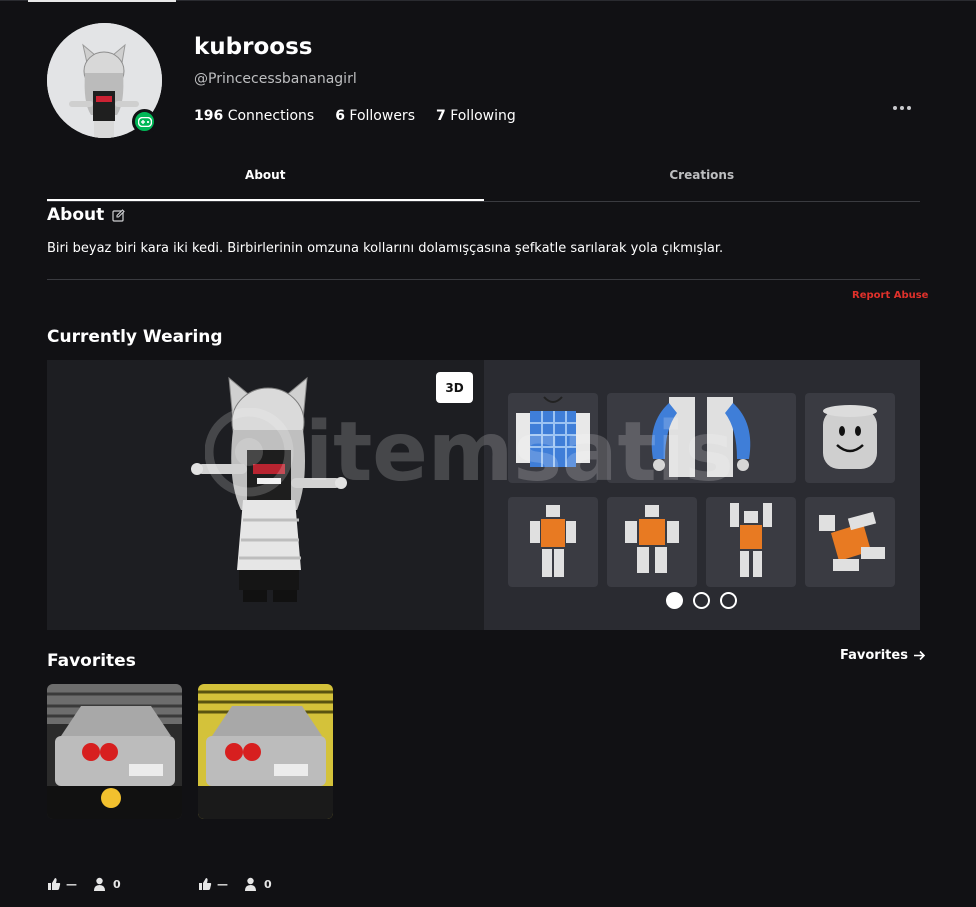  What do you see at coordinates (440, 116) in the screenshot?
I see `stat-count: 7` at bounding box center [440, 116].